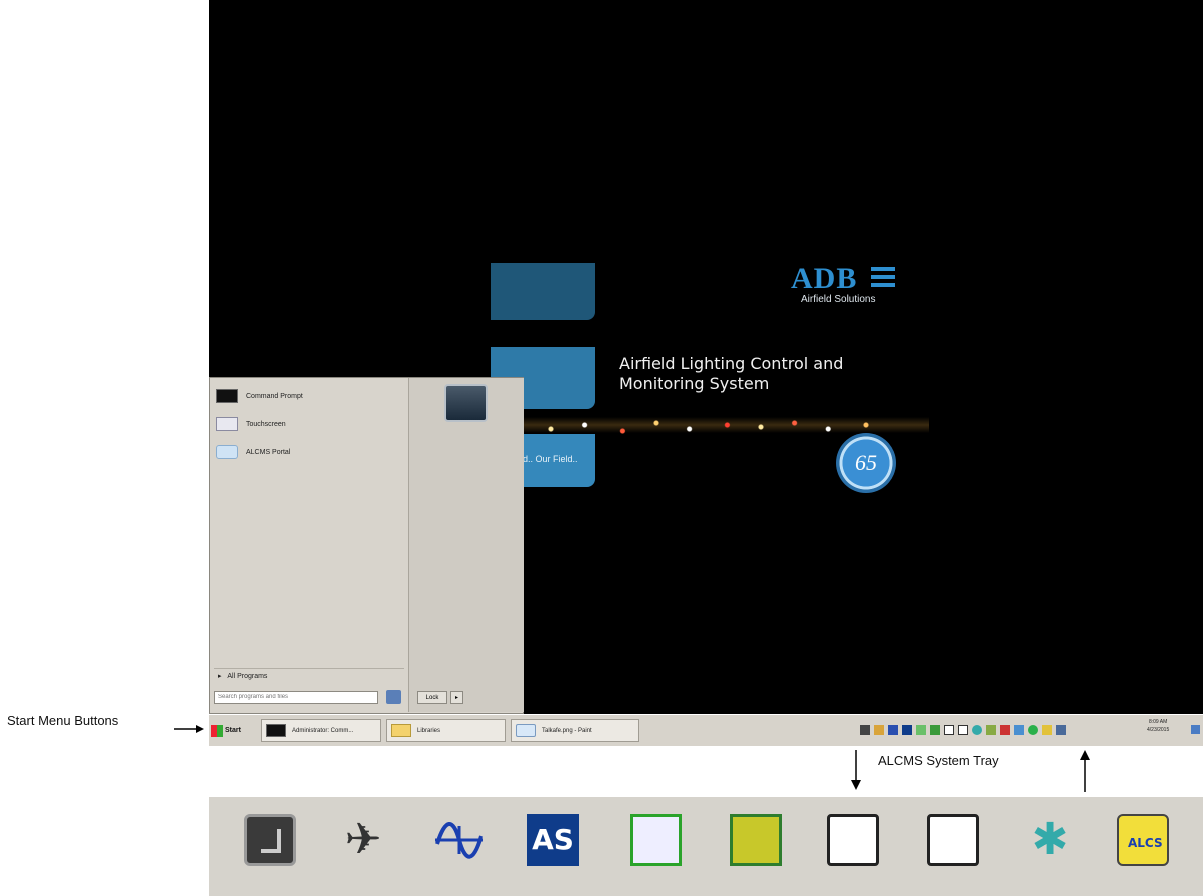 The width and height of the screenshot is (1203, 896). What do you see at coordinates (856, 770) in the screenshot?
I see `arrow-down-icon` at bounding box center [856, 770].